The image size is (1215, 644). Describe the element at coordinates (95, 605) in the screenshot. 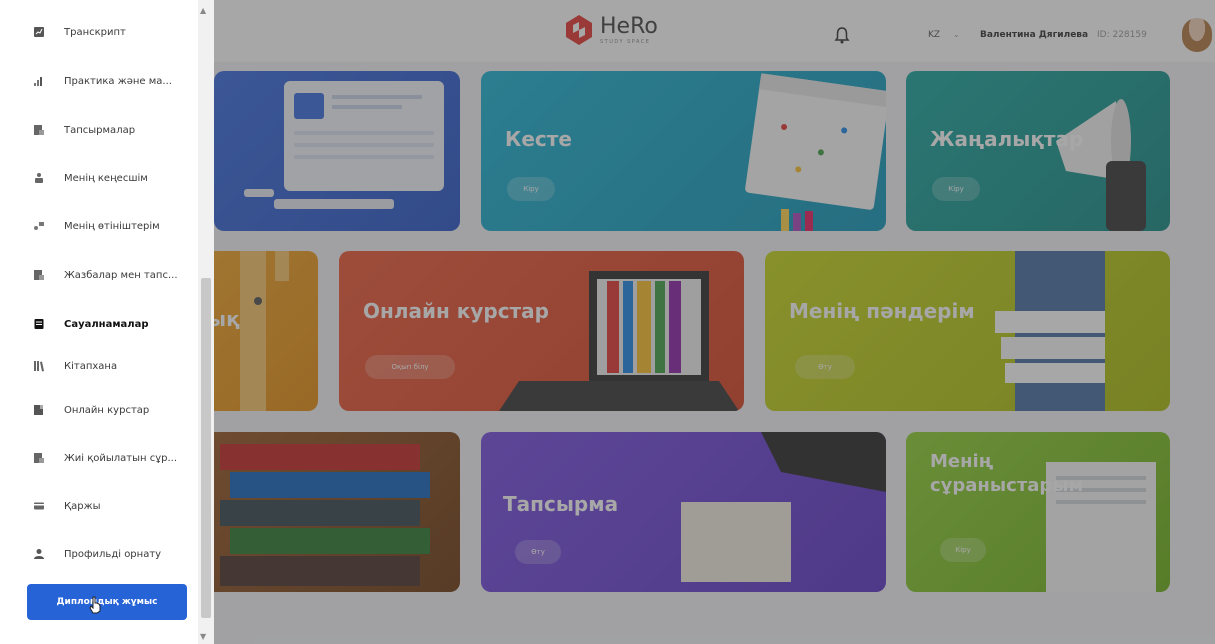

I see `hand-cursor-icon` at that location.